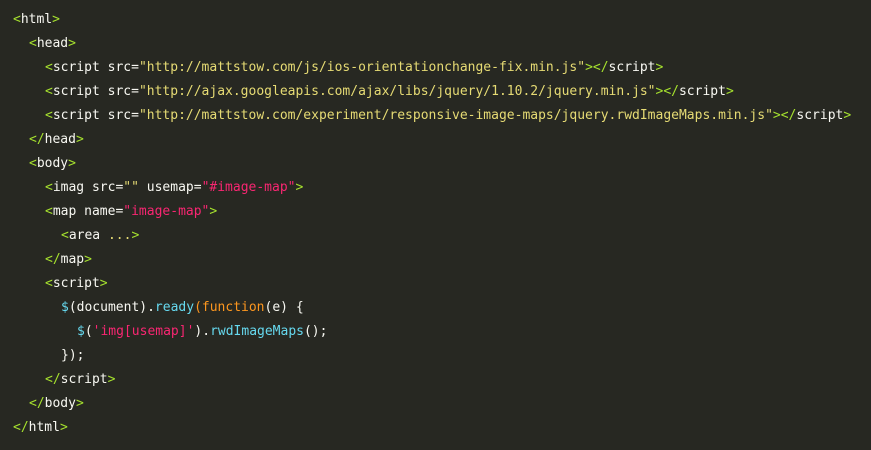 This screenshot has height=450, width=871. I want to click on code-token: "#image-map", so click(248, 187).